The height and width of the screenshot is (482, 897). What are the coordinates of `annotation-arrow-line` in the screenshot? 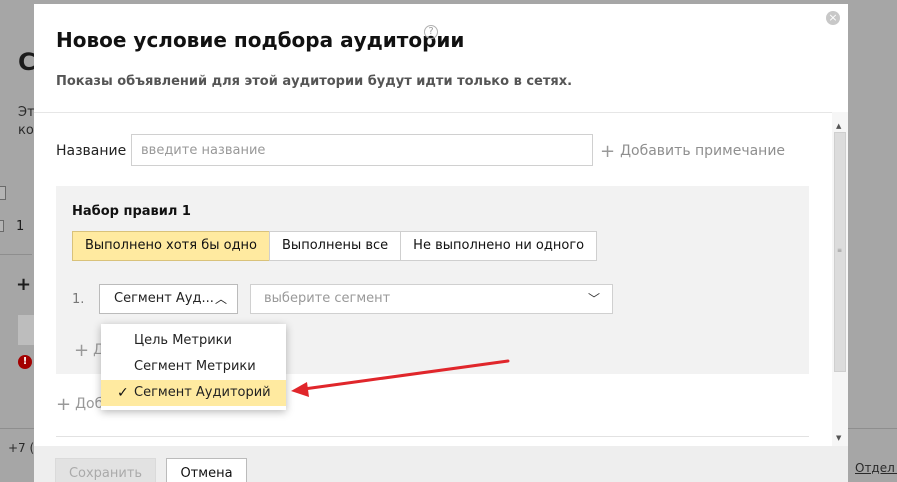 It's located at (406, 375).